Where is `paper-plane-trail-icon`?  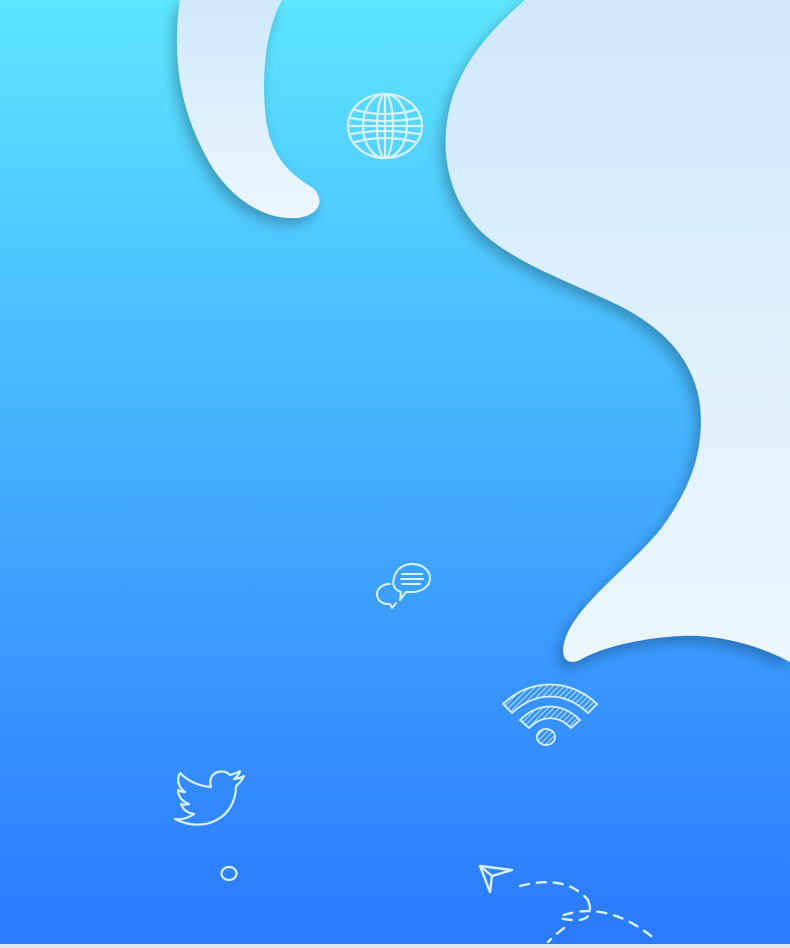 paper-plane-trail-icon is located at coordinates (571, 905).